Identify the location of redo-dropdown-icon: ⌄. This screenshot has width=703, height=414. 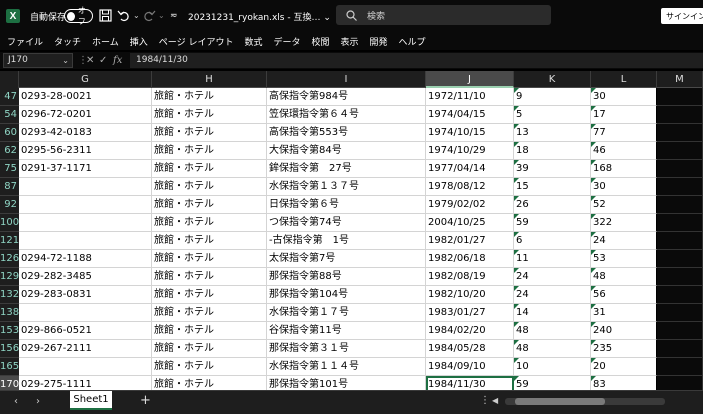
(161, 16).